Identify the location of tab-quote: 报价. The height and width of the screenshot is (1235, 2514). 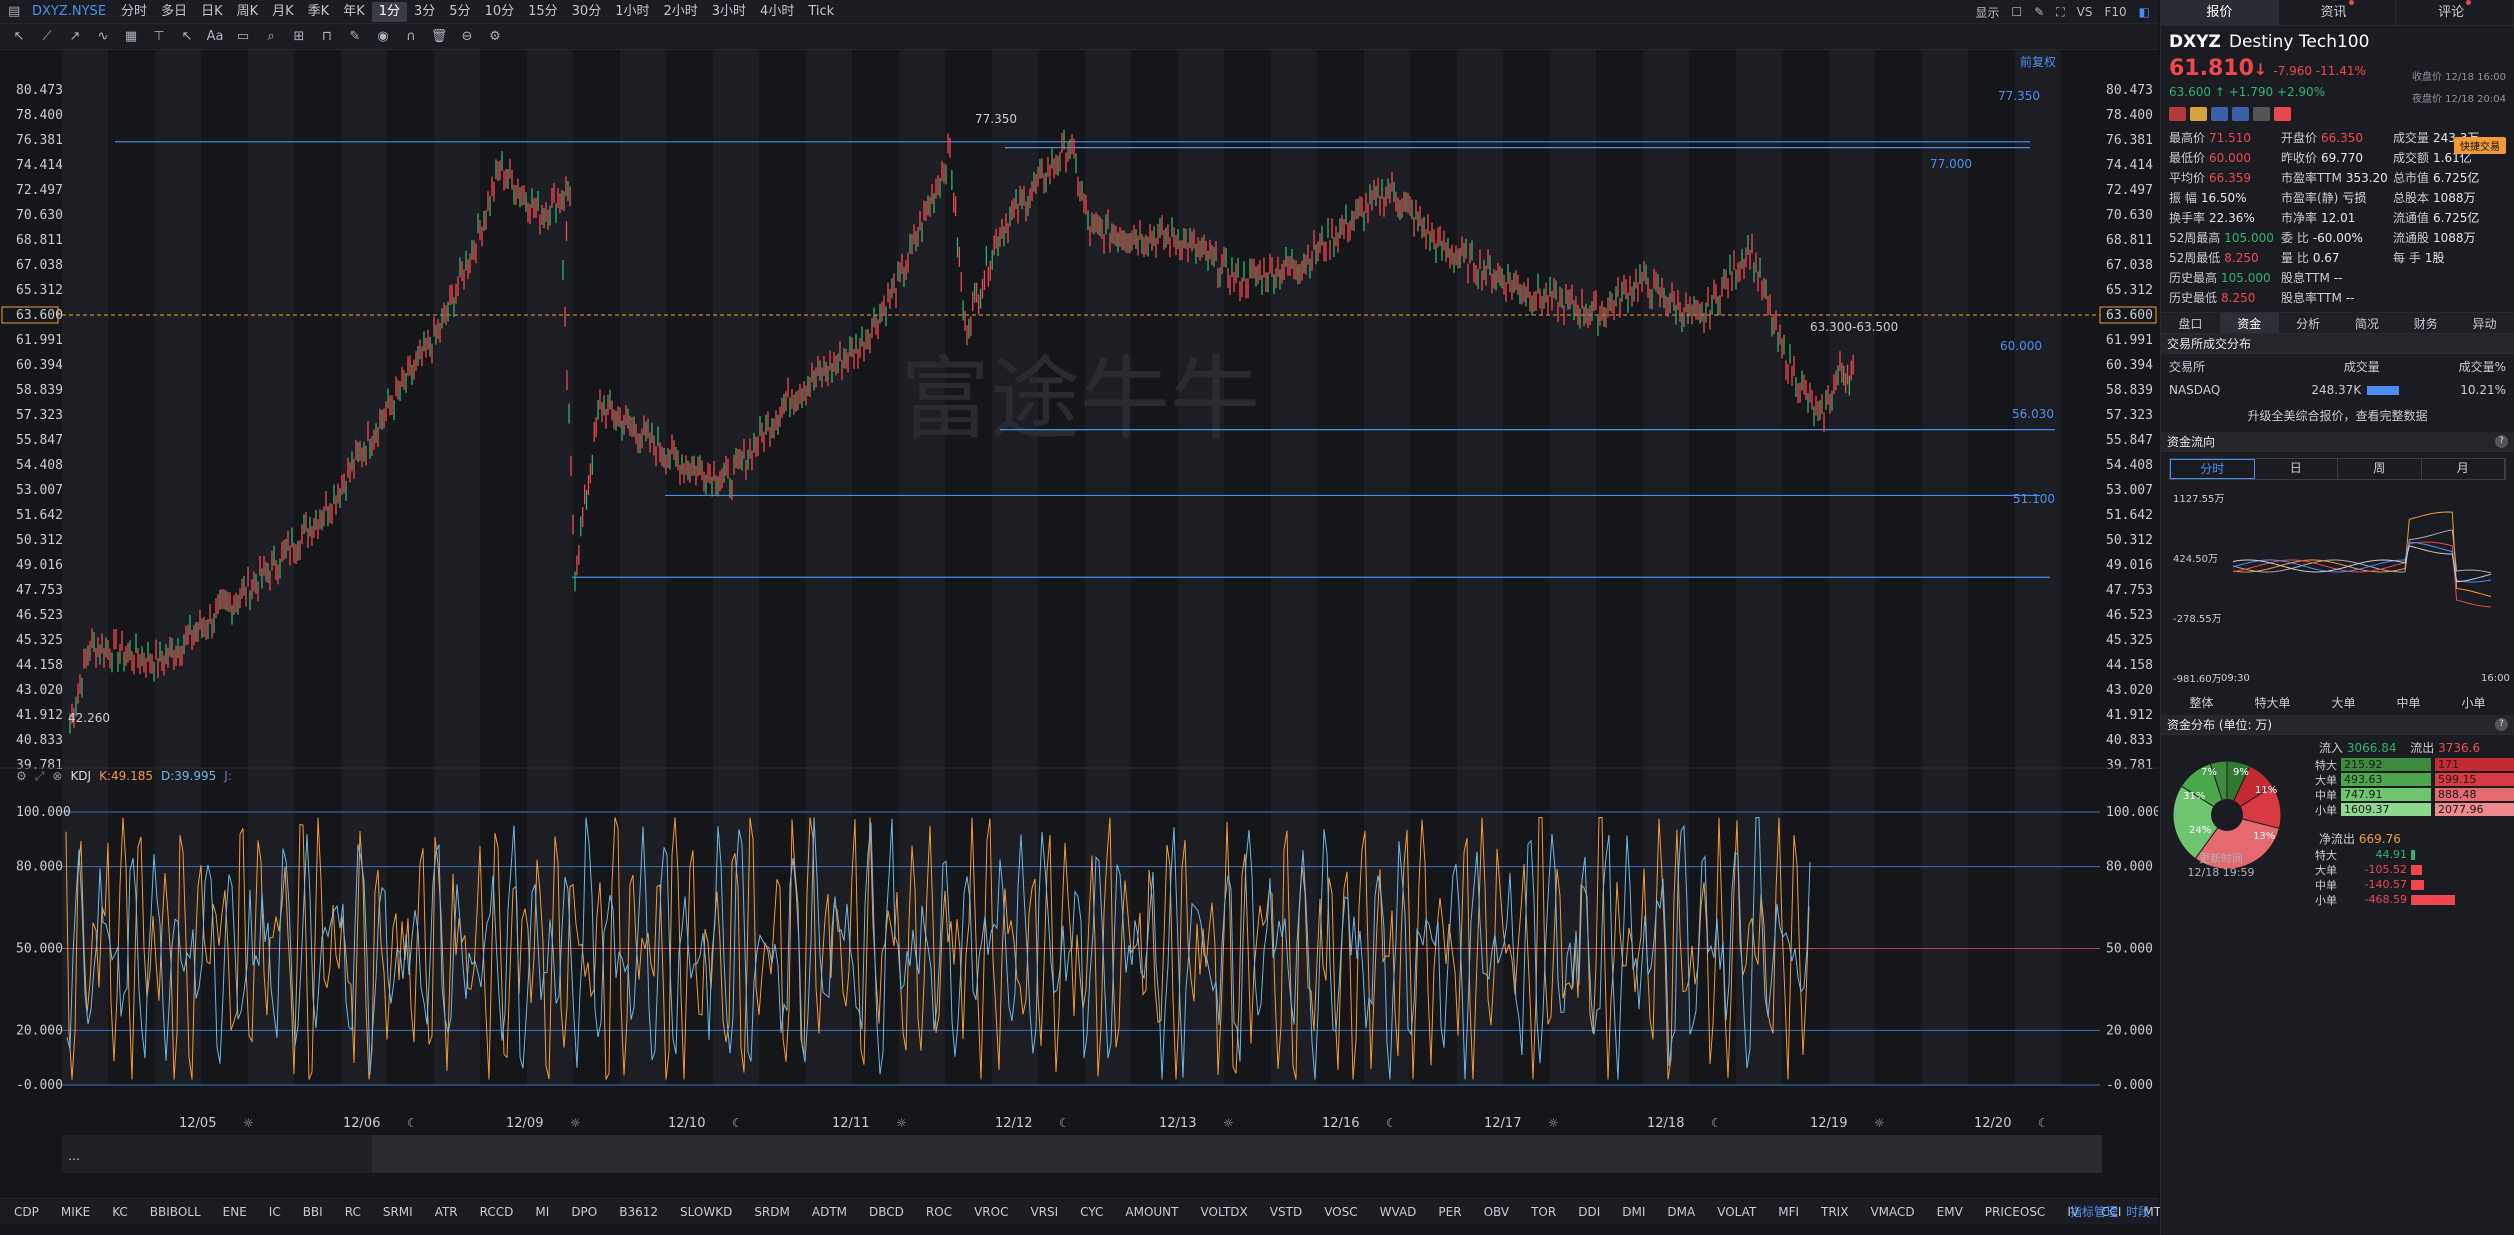
(2220, 12).